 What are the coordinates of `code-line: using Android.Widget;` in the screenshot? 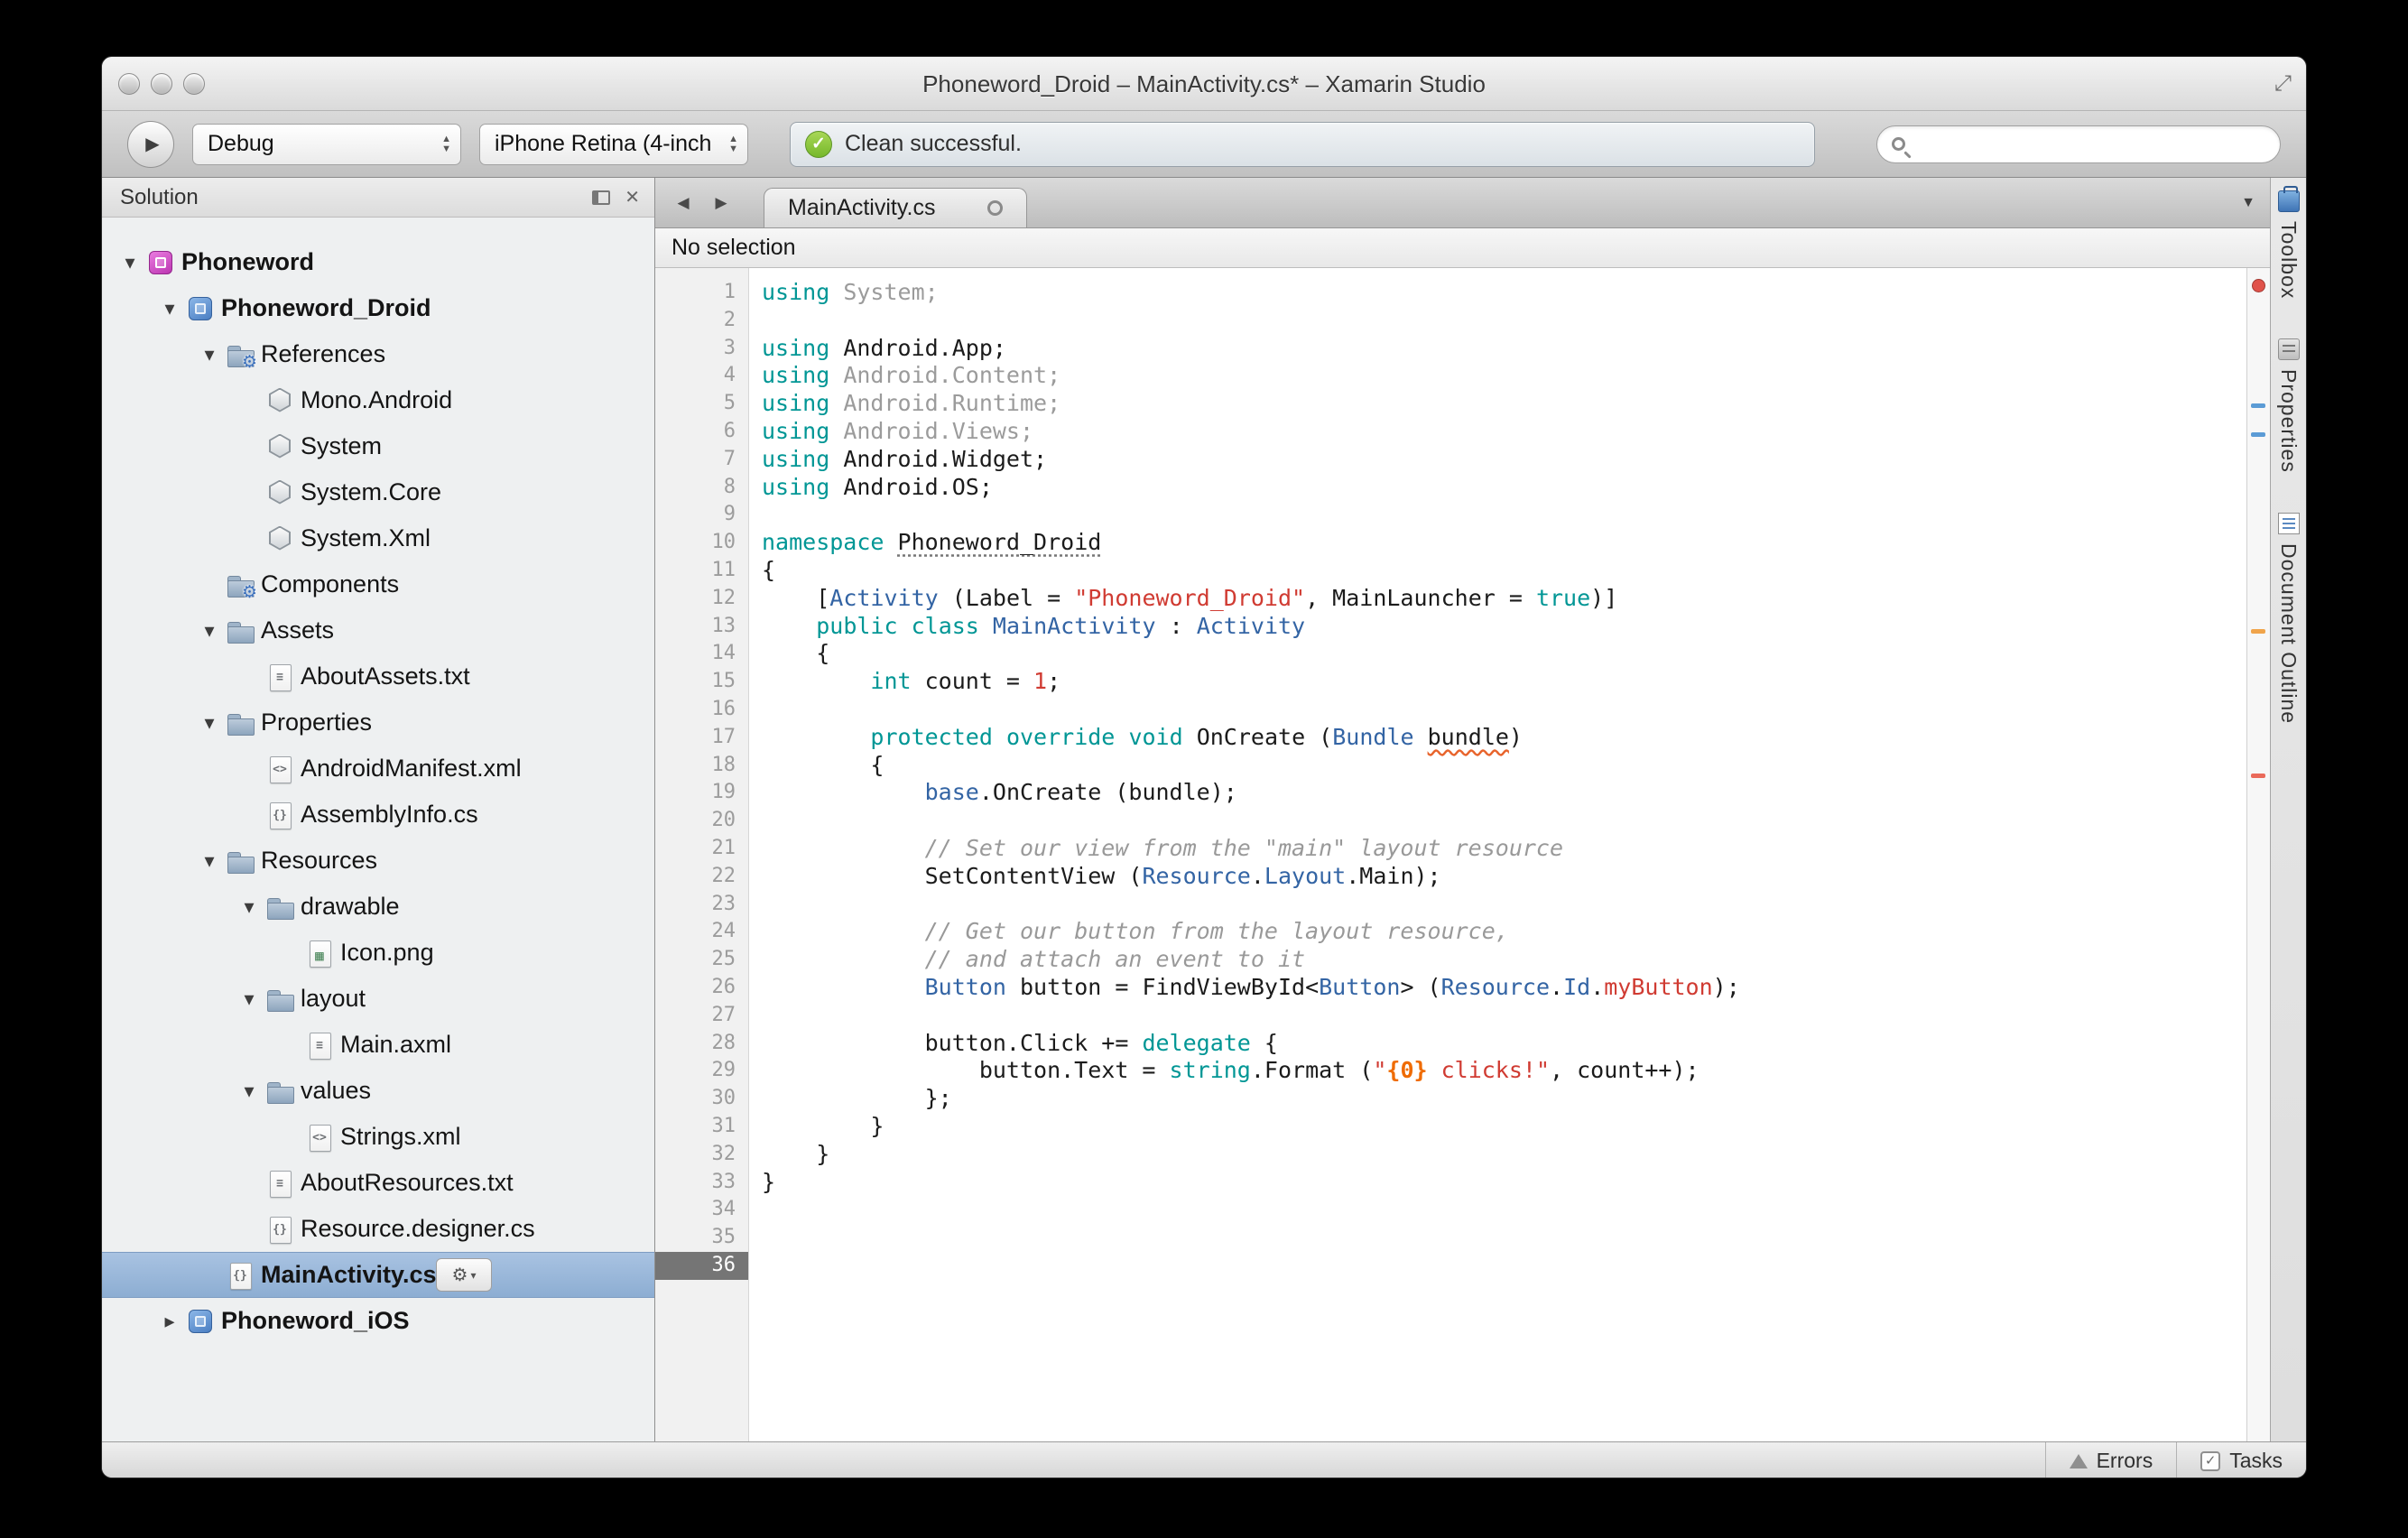 It's located at (1498, 460).